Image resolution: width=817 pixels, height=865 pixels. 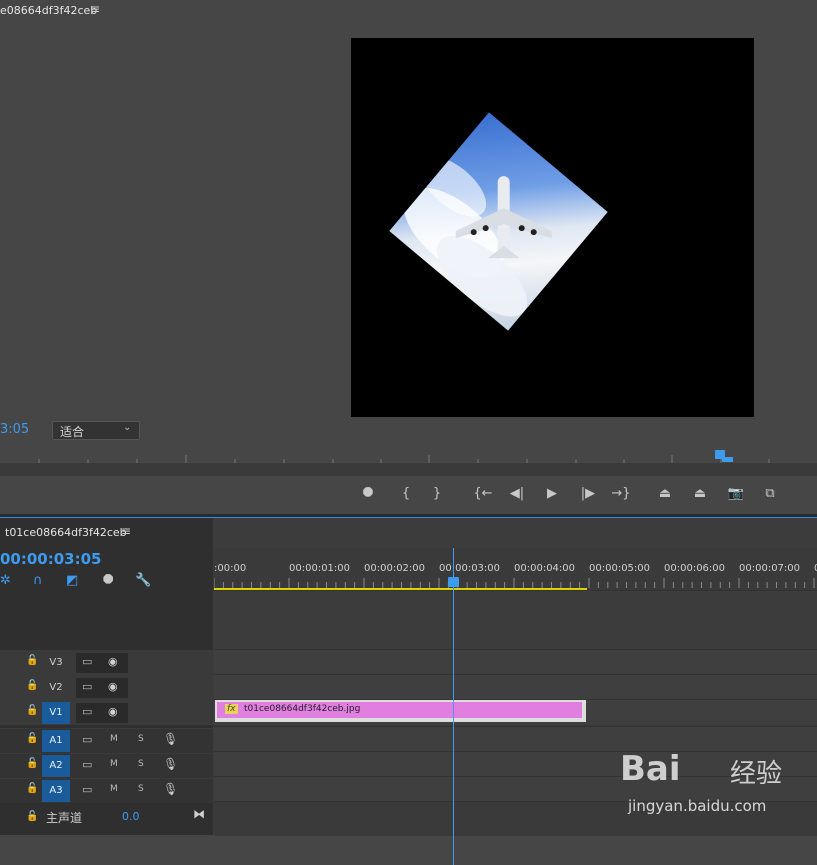 What do you see at coordinates (408, 11) in the screenshot?
I see `program-monitor-tab: e08664df3f42ceb ≡` at bounding box center [408, 11].